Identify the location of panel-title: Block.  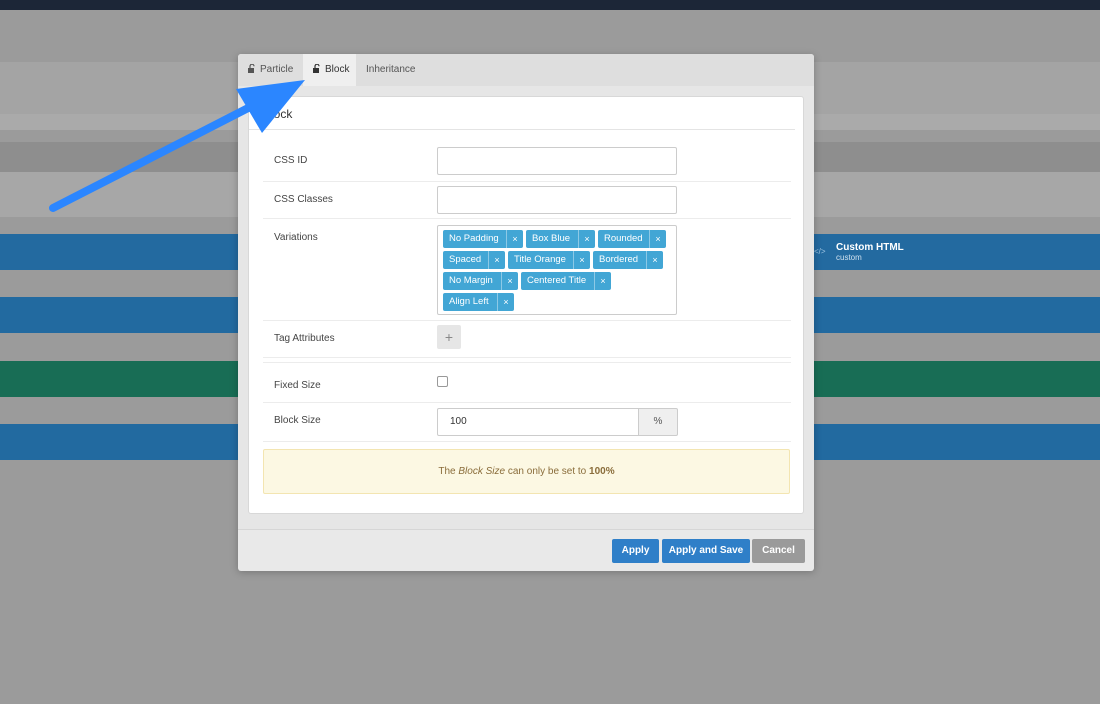
(278, 114).